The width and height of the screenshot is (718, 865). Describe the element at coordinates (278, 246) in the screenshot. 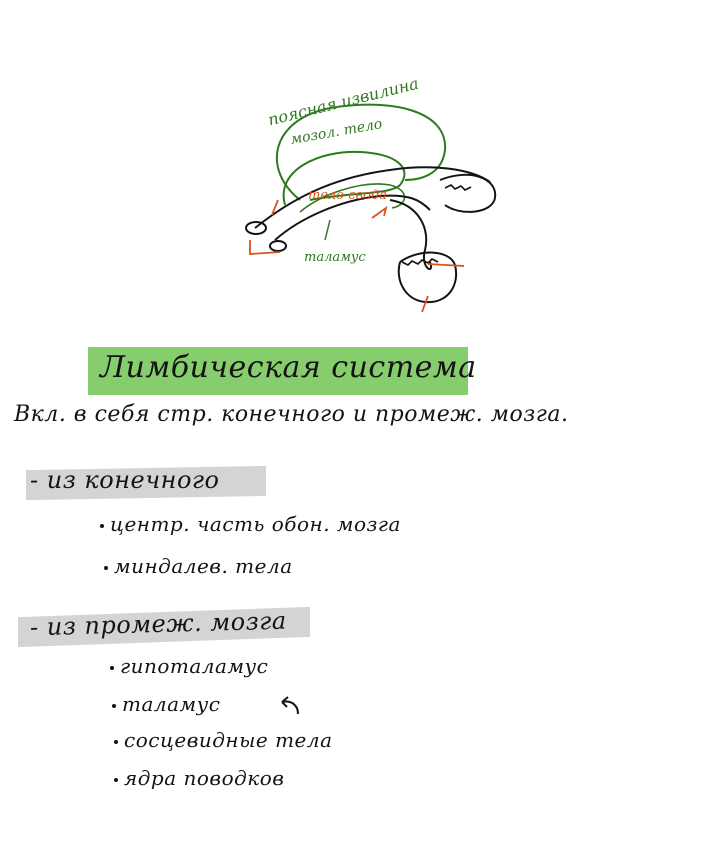

I see `mammillary-body` at that location.